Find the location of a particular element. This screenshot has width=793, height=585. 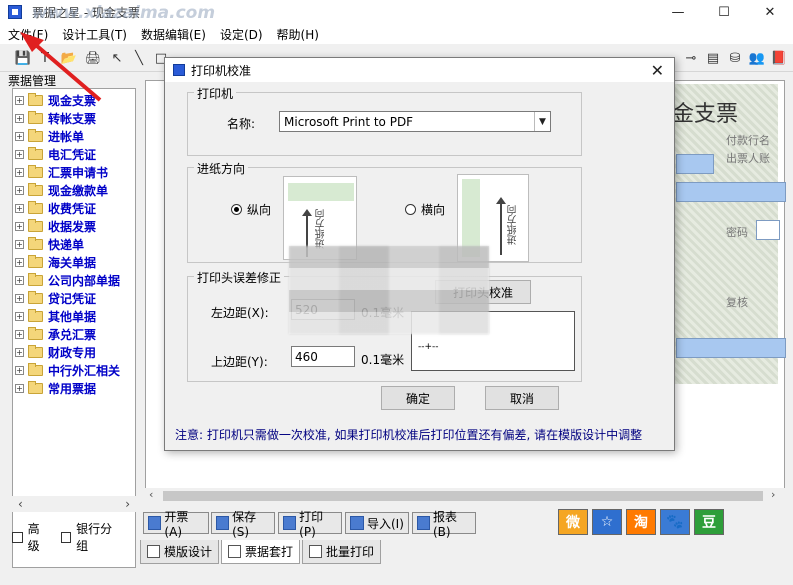

tab-label: 模版设计 is located at coordinates (188, 552).